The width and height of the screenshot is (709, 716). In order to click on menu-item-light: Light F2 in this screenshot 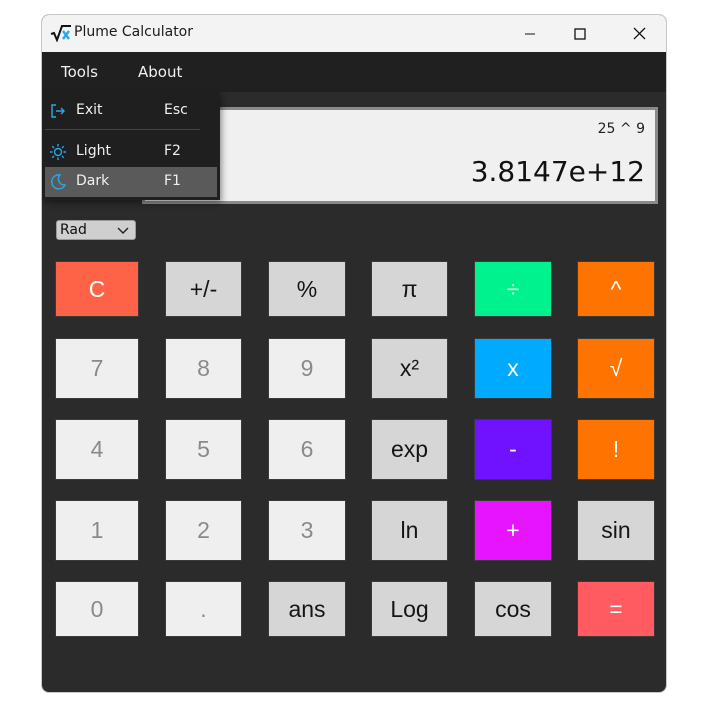, I will do `click(131, 152)`.